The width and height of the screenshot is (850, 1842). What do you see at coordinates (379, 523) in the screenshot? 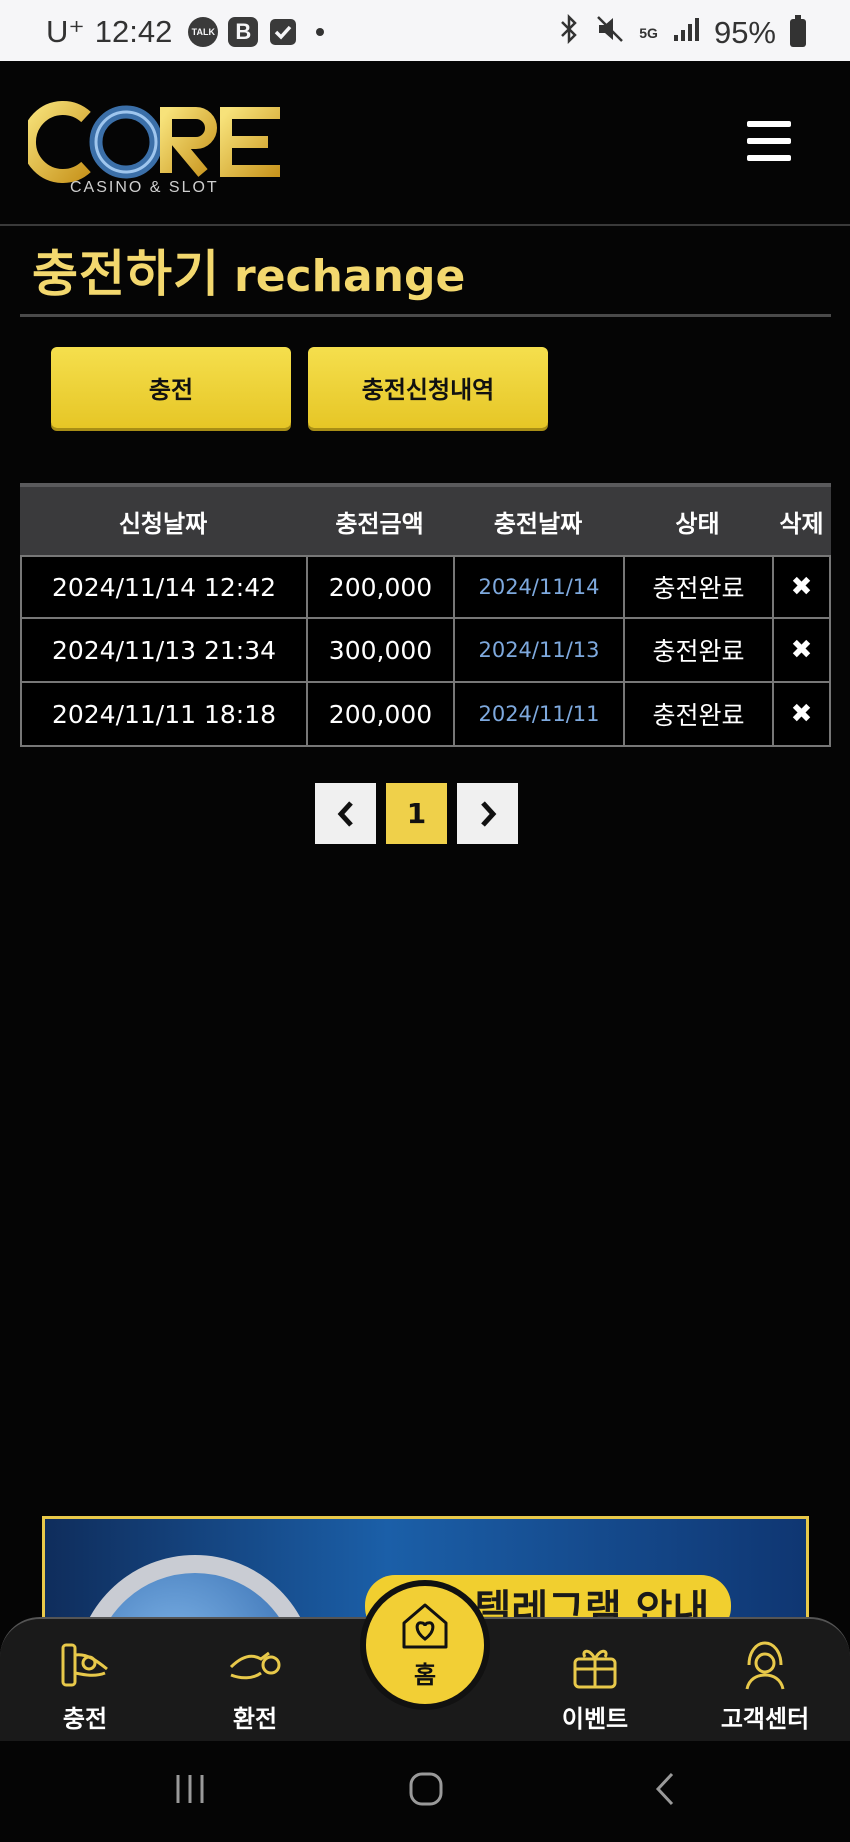
I see `col-amount: 충전금액` at bounding box center [379, 523].